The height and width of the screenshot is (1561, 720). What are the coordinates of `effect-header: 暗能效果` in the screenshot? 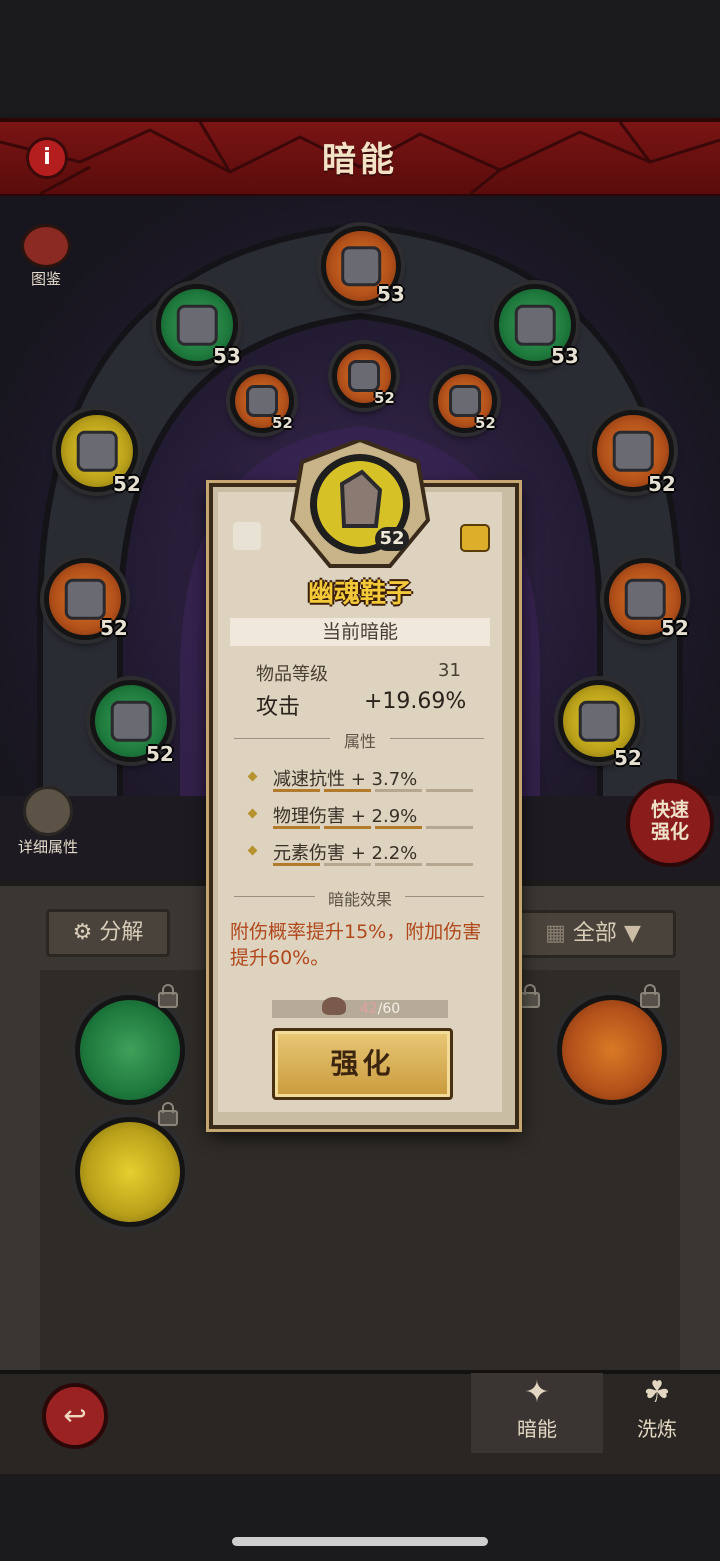 It's located at (360, 898).